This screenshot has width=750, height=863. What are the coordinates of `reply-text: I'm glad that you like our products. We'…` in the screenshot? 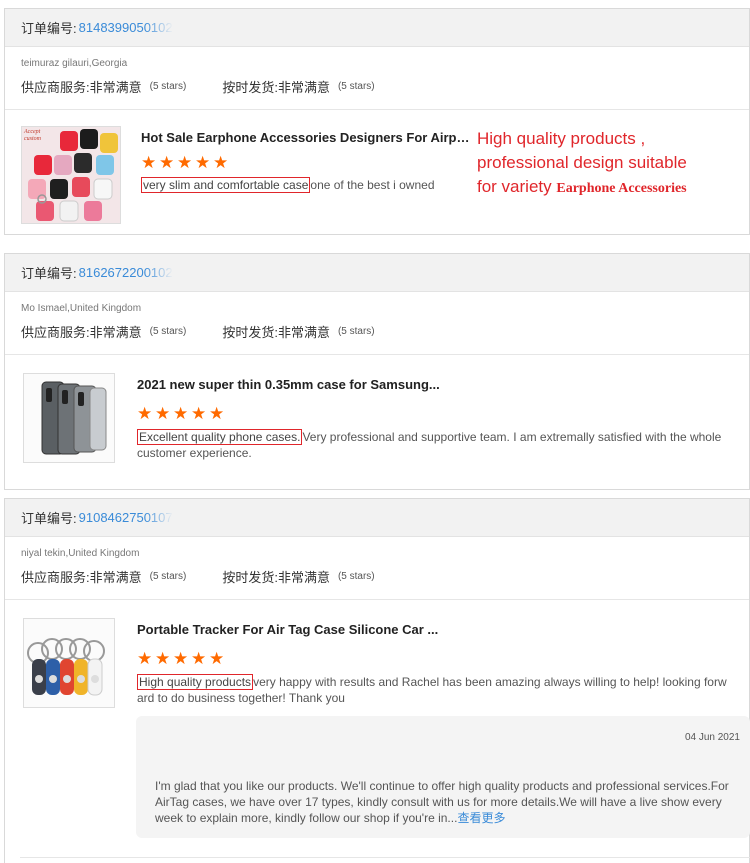 It's located at (442, 802).